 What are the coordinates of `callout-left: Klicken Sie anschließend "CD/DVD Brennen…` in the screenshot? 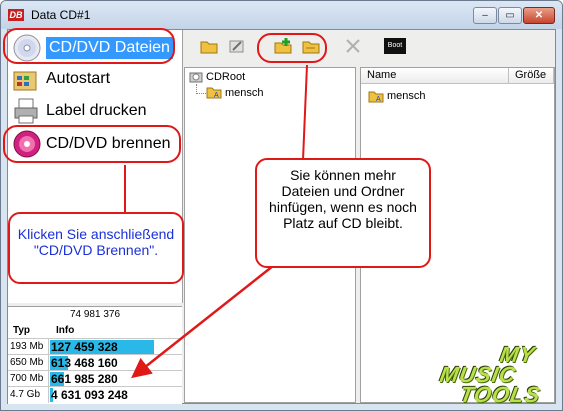 It's located at (96, 248).